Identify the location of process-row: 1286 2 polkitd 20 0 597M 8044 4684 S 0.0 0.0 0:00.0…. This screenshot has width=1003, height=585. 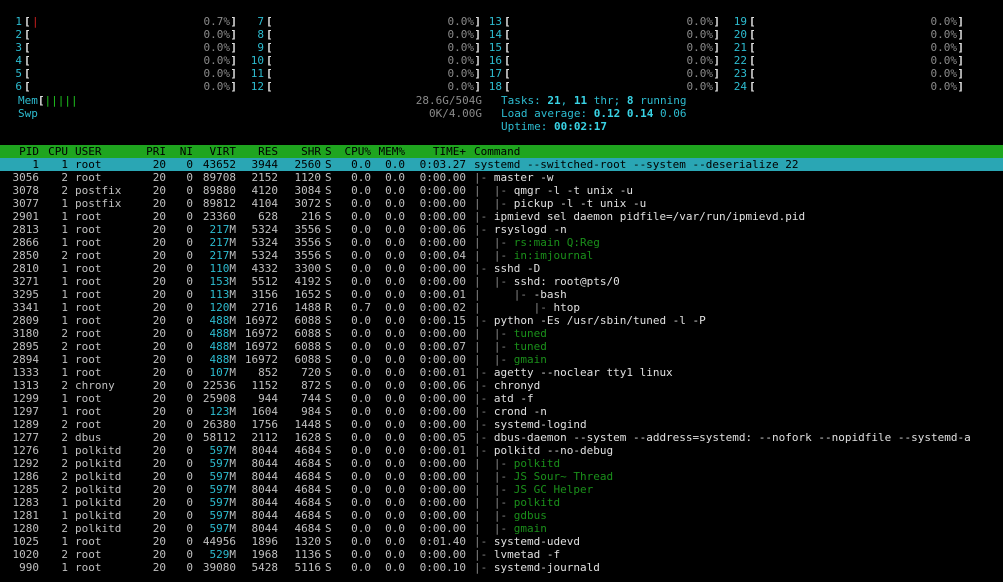
(501, 476).